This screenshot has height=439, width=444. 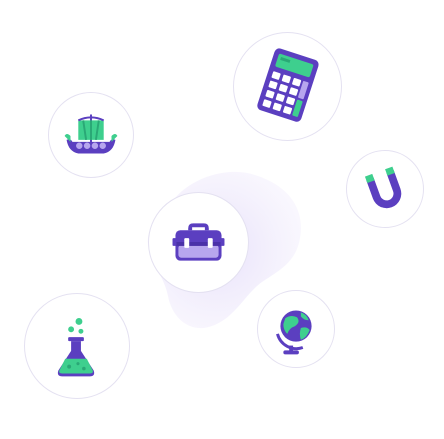 I want to click on briefcase-bubble, so click(x=198, y=242).